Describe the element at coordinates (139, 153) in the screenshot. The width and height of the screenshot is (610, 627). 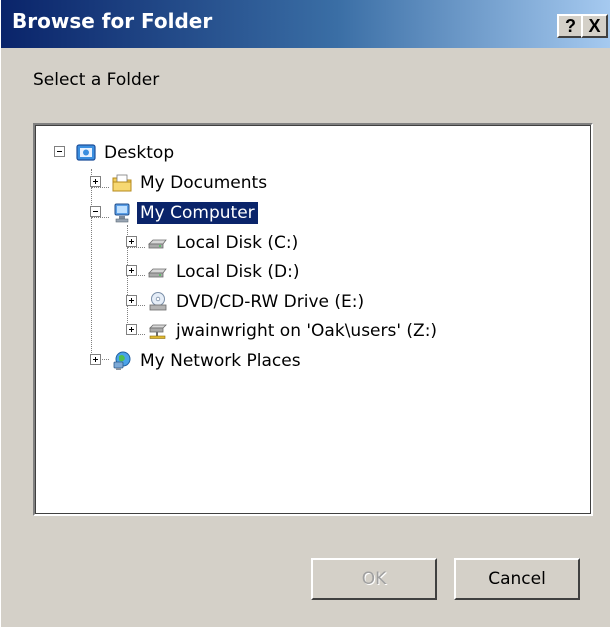
I see `tree-node-label: Desktop` at that location.